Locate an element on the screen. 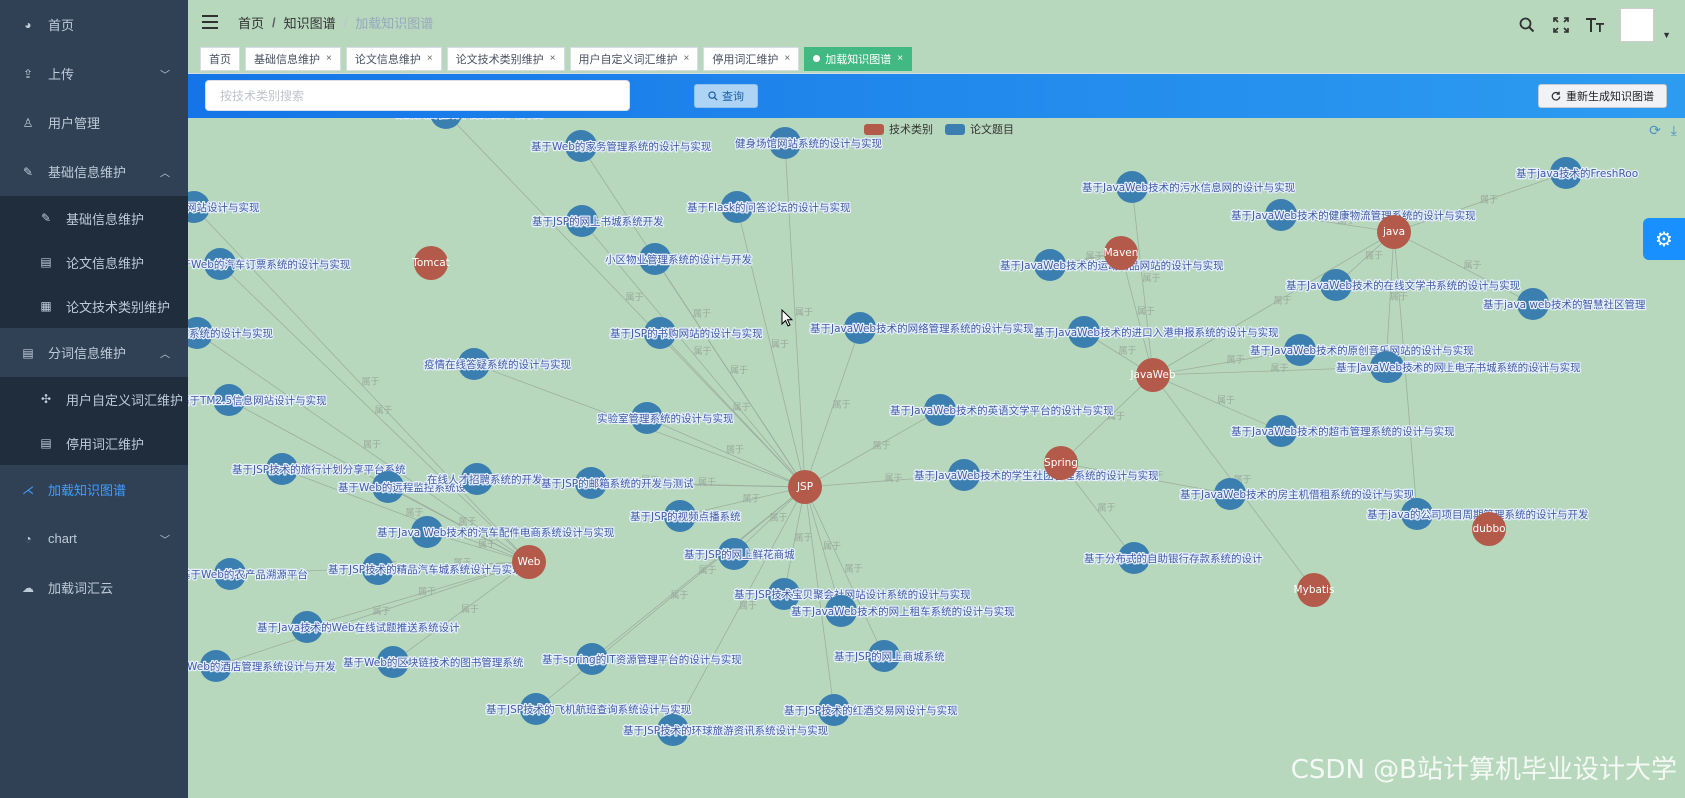  paper-node-label: 基于JSP的视频点播系统 is located at coordinates (685, 516).